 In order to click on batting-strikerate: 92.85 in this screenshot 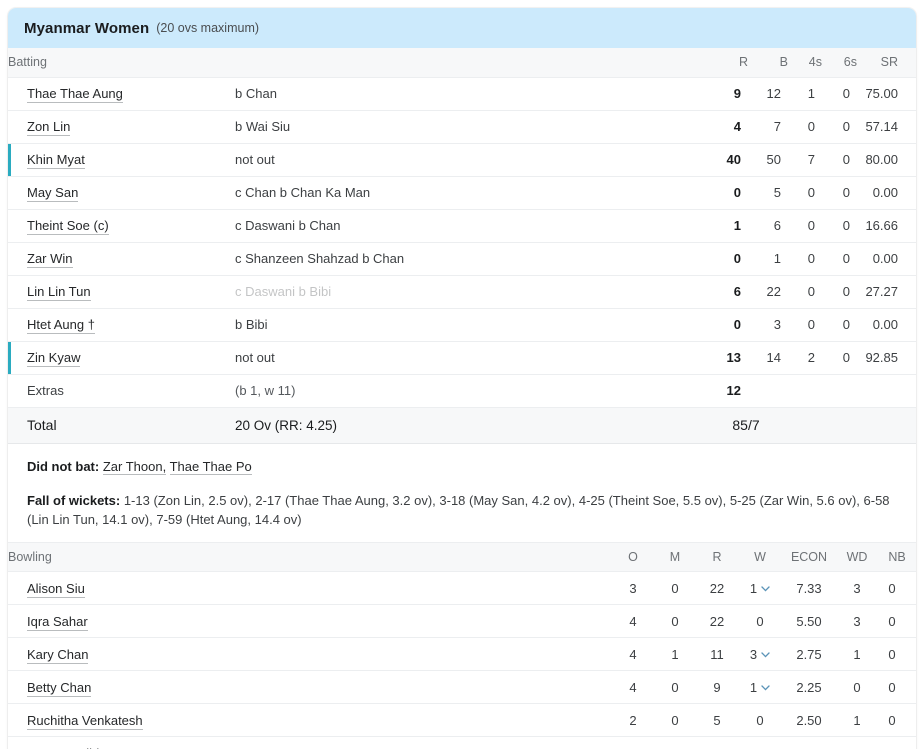, I will do `click(886, 358)`.